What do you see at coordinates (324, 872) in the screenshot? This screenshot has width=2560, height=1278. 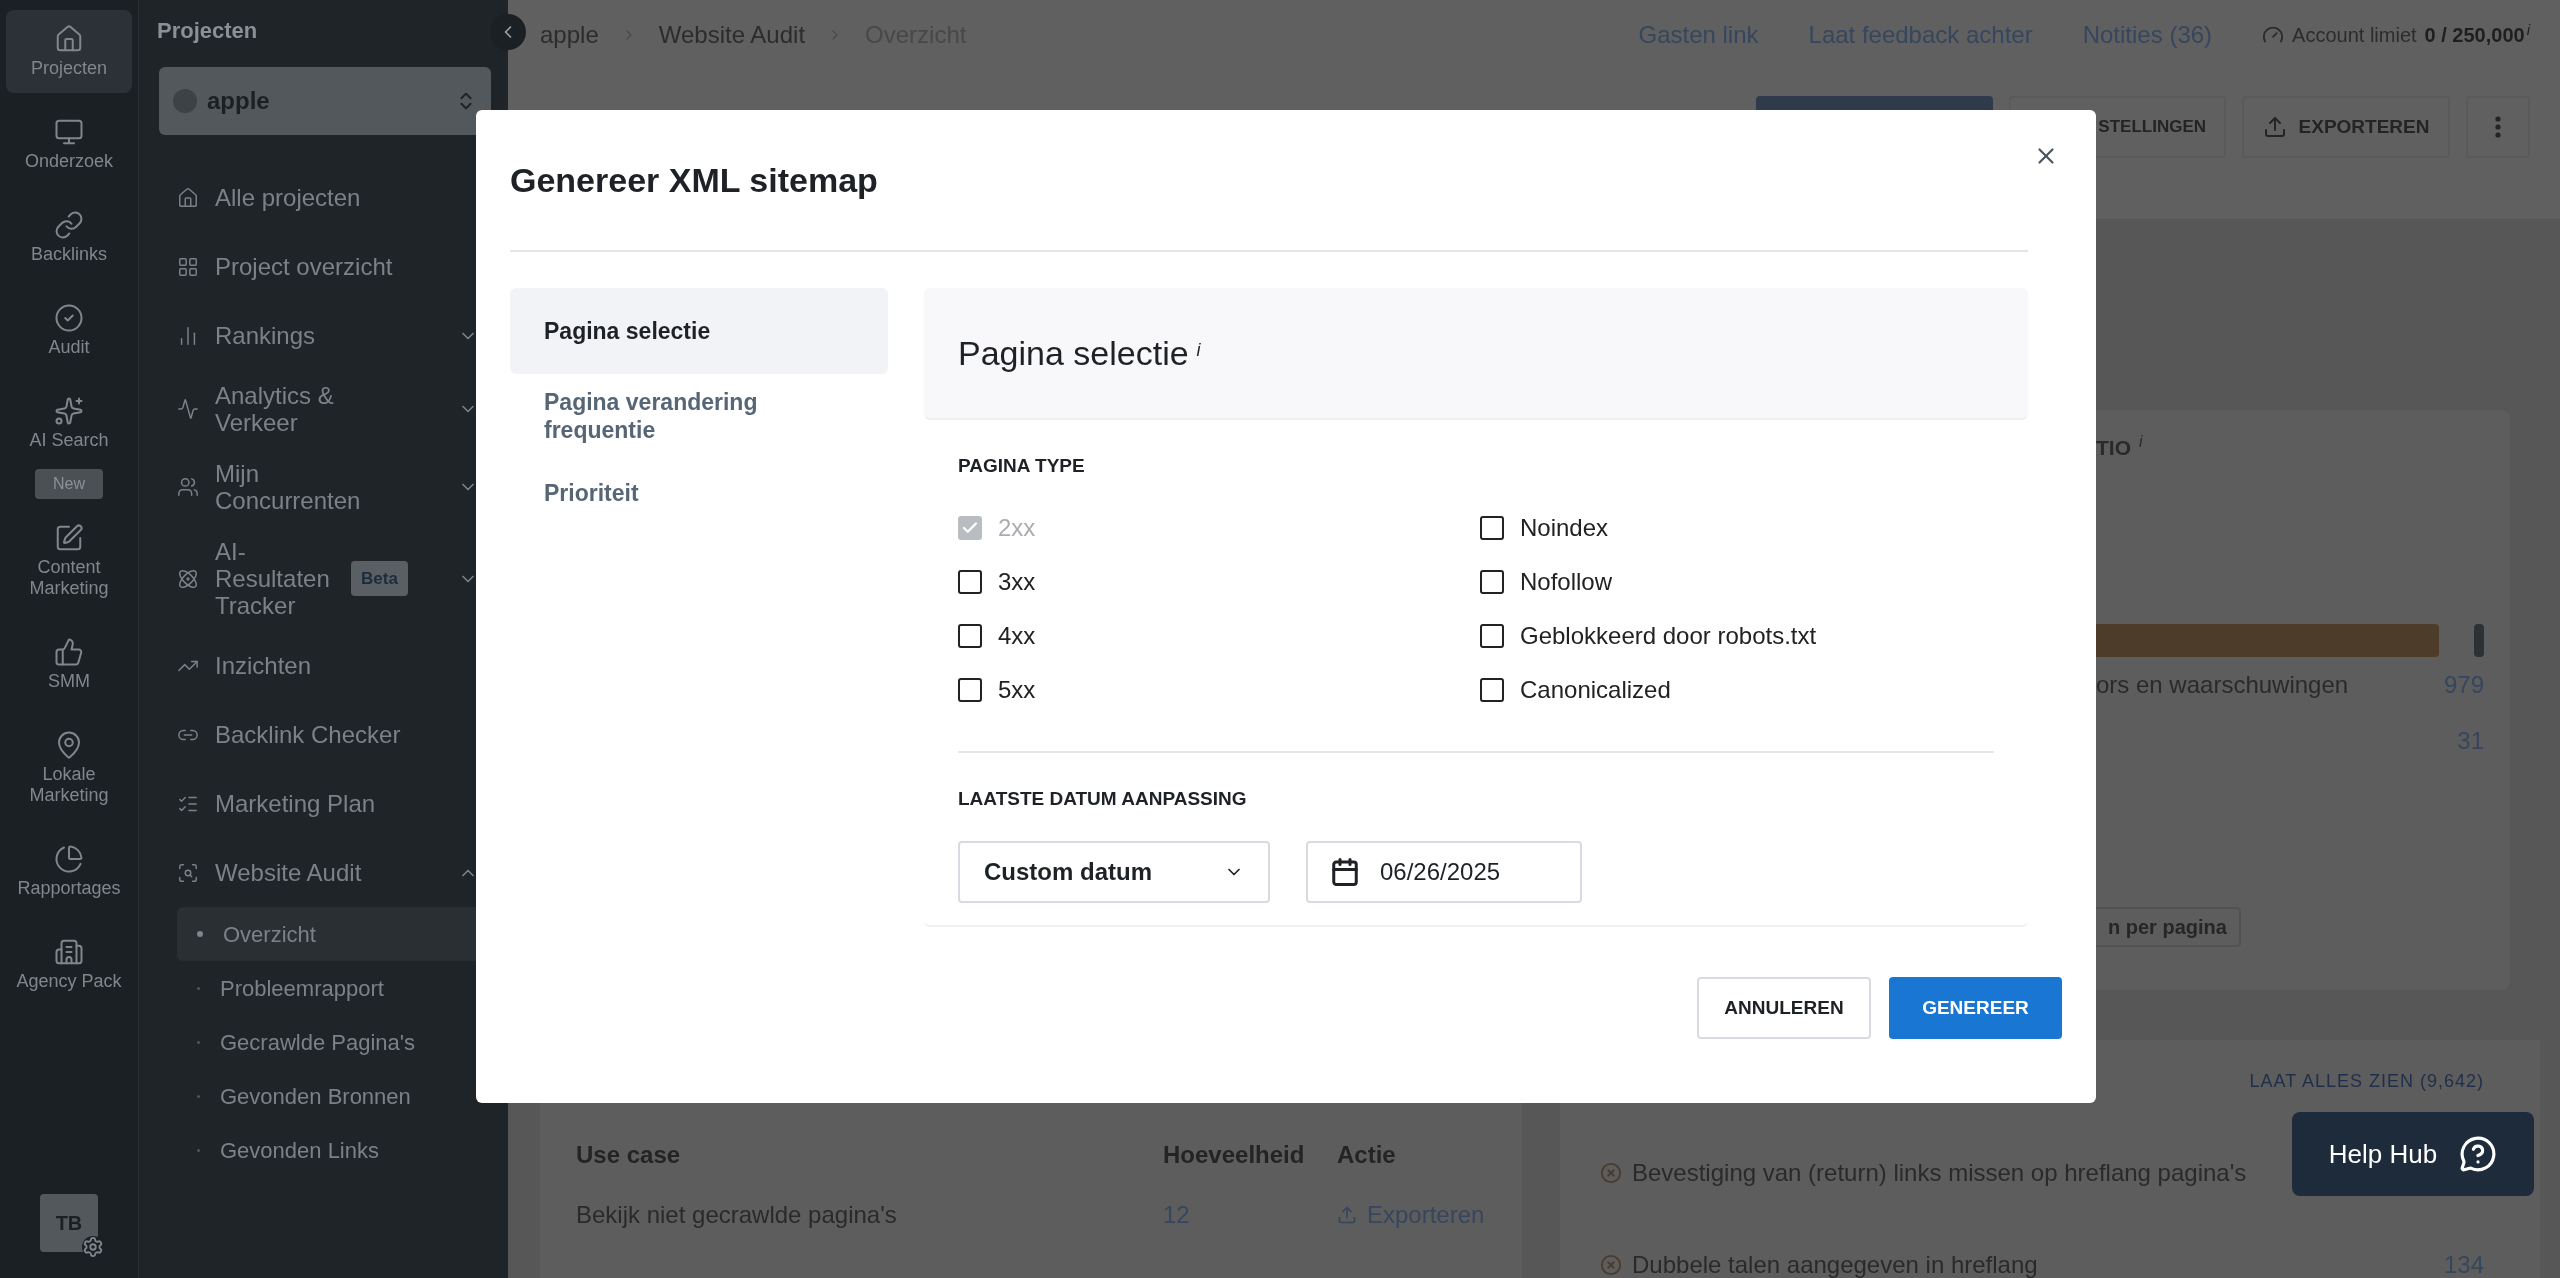 I see `nav-item: Website Audit` at bounding box center [324, 872].